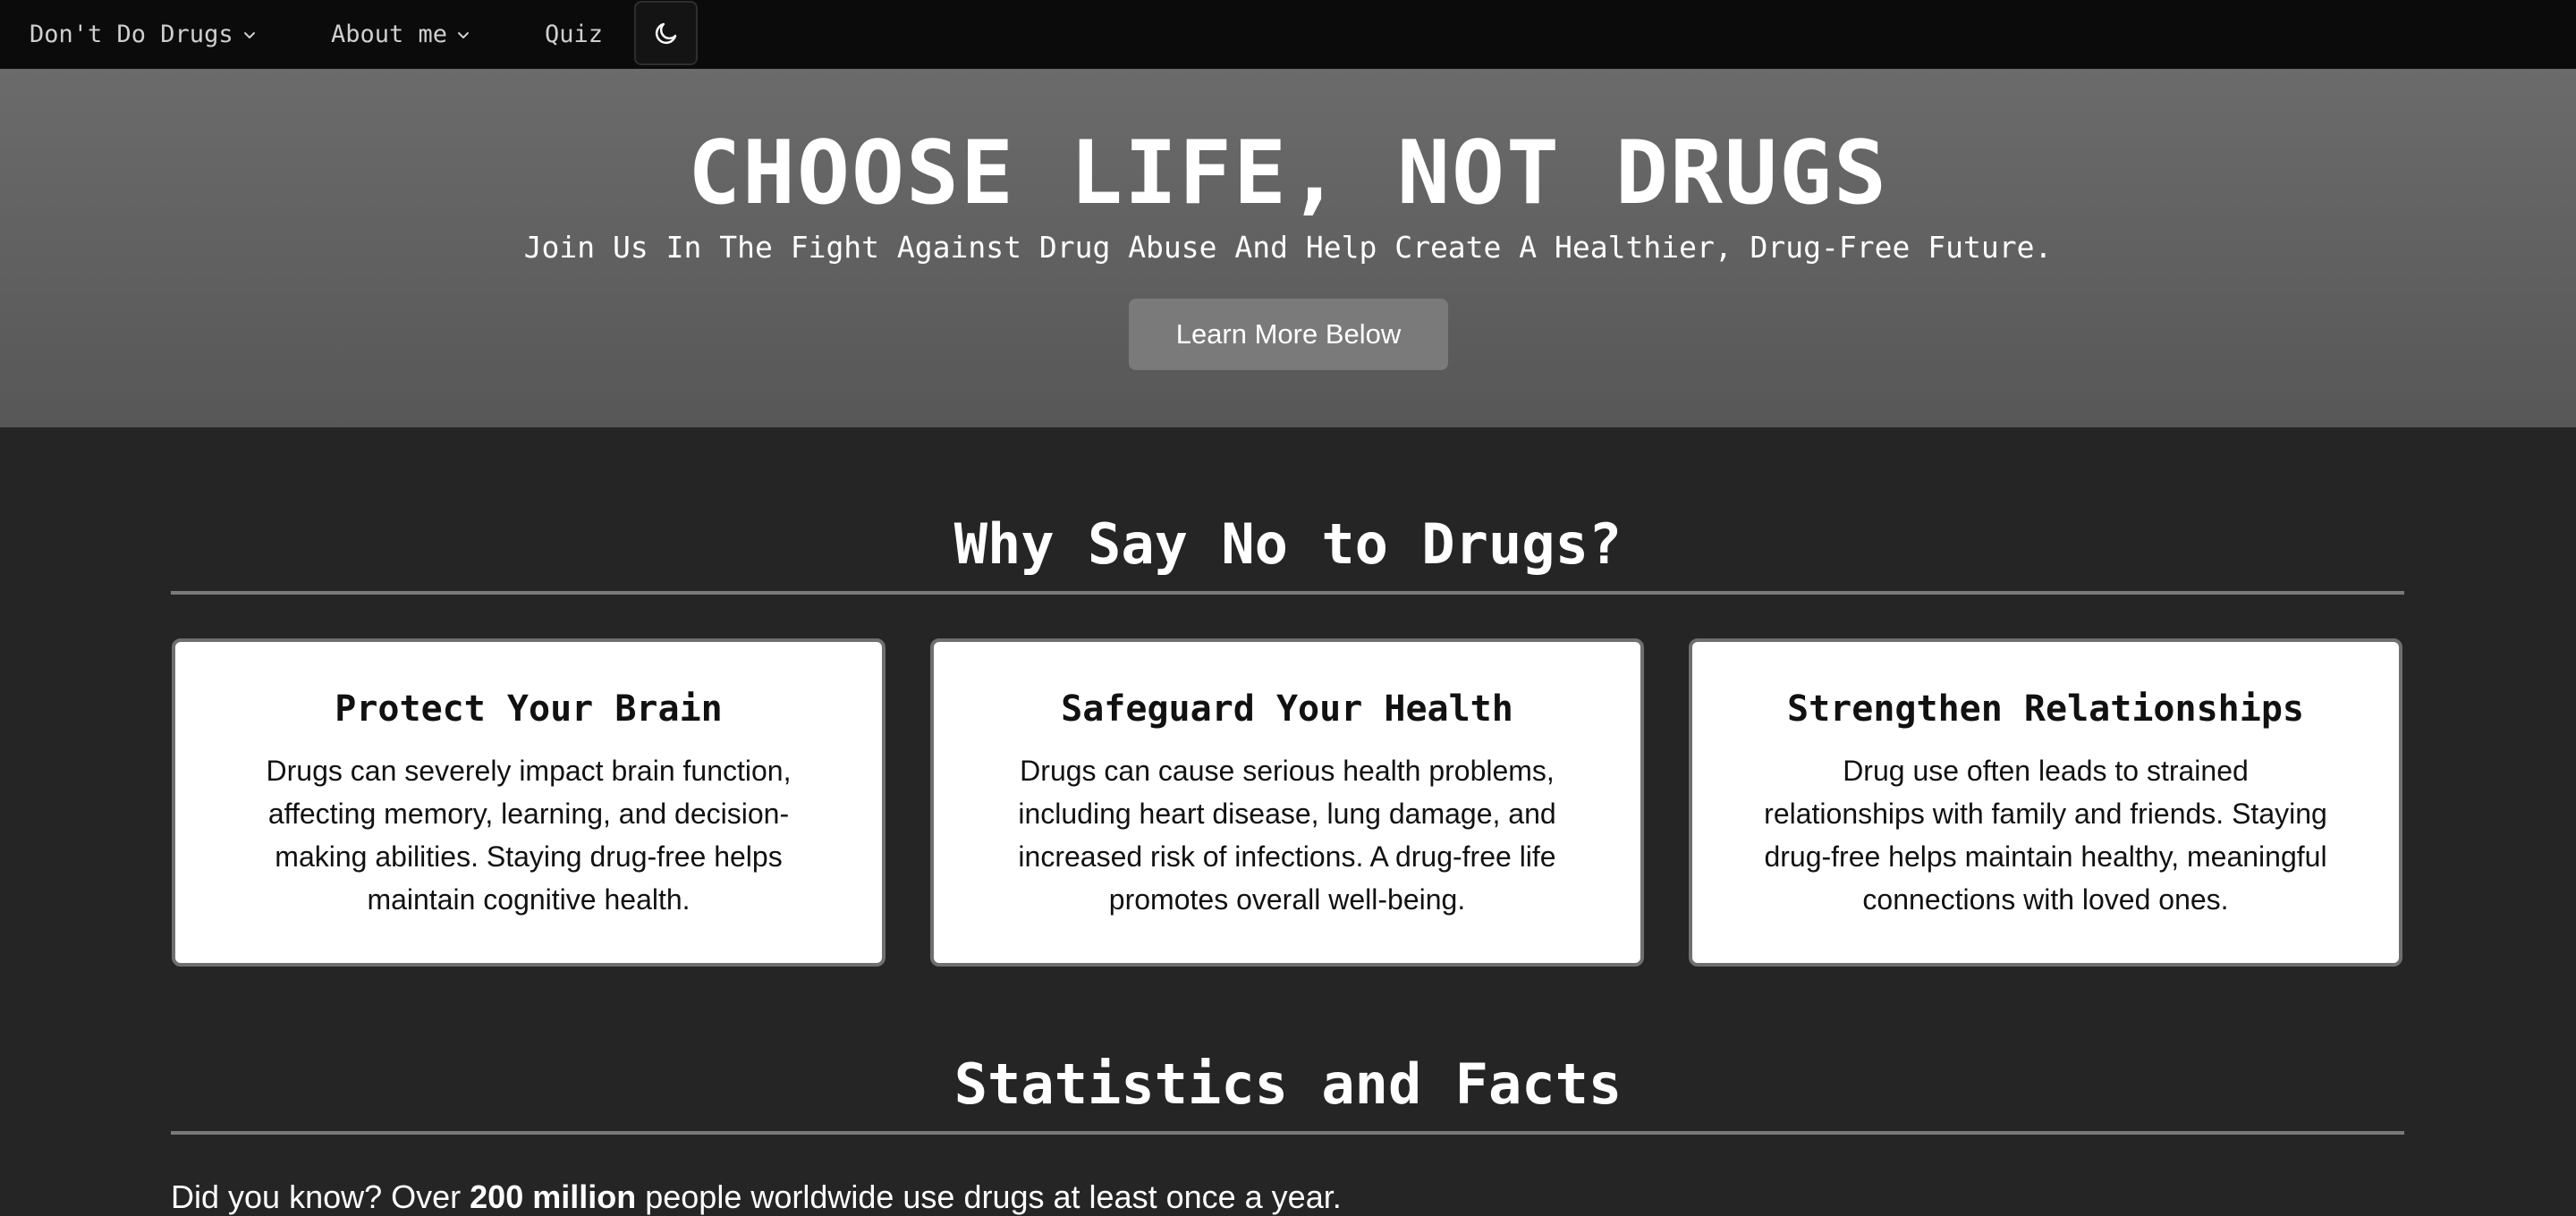 Image resolution: width=2576 pixels, height=1216 pixels. I want to click on nav-link-label: Quiz, so click(574, 34).